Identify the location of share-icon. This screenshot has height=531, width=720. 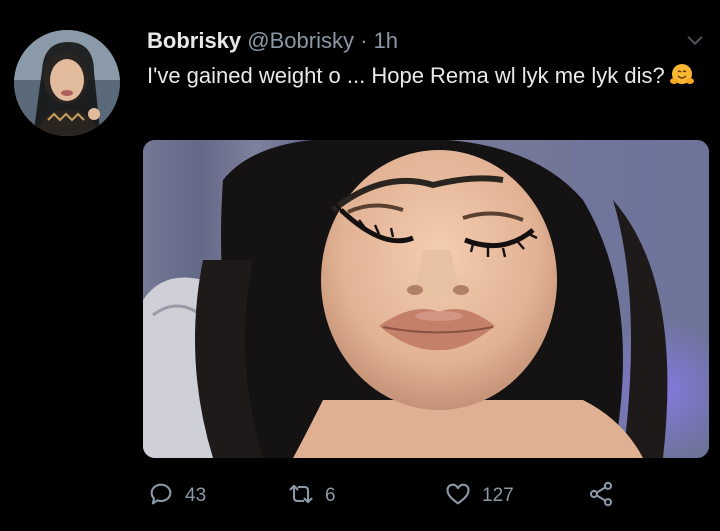
(601, 496).